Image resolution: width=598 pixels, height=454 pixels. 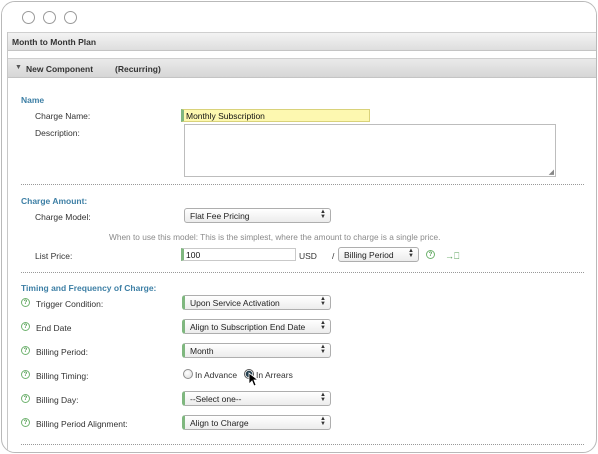 What do you see at coordinates (82, 424) in the screenshot?
I see `billing-period-alignment-label: Billing Period Alignment:` at bounding box center [82, 424].